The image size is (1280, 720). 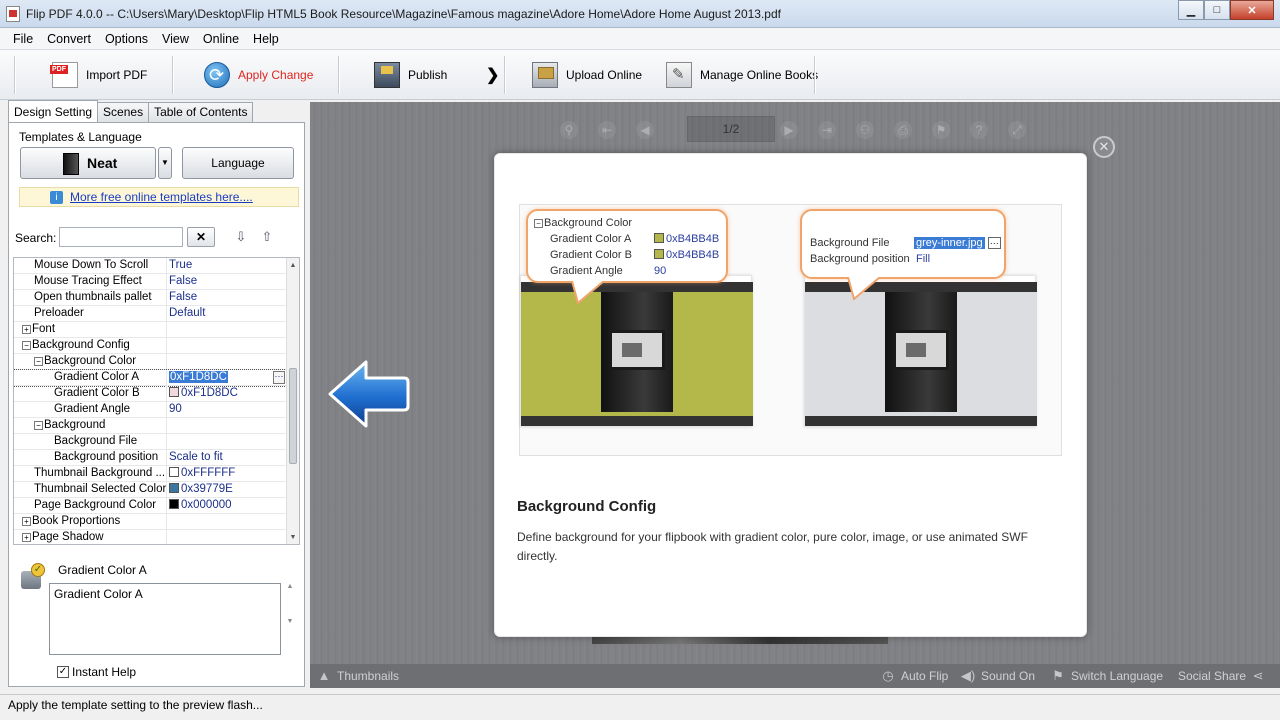 What do you see at coordinates (151, 298) in the screenshot?
I see `property-row: Open thumbnails pallet False` at bounding box center [151, 298].